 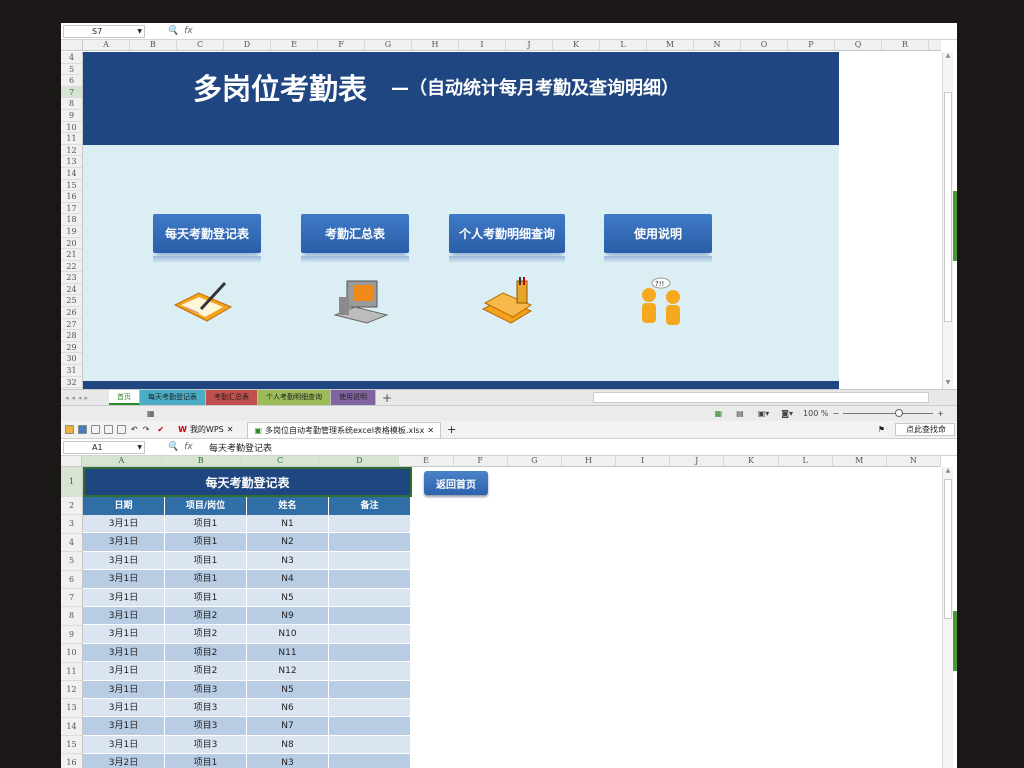 I want to click on row-header-15: 15, so click(x=71, y=186).